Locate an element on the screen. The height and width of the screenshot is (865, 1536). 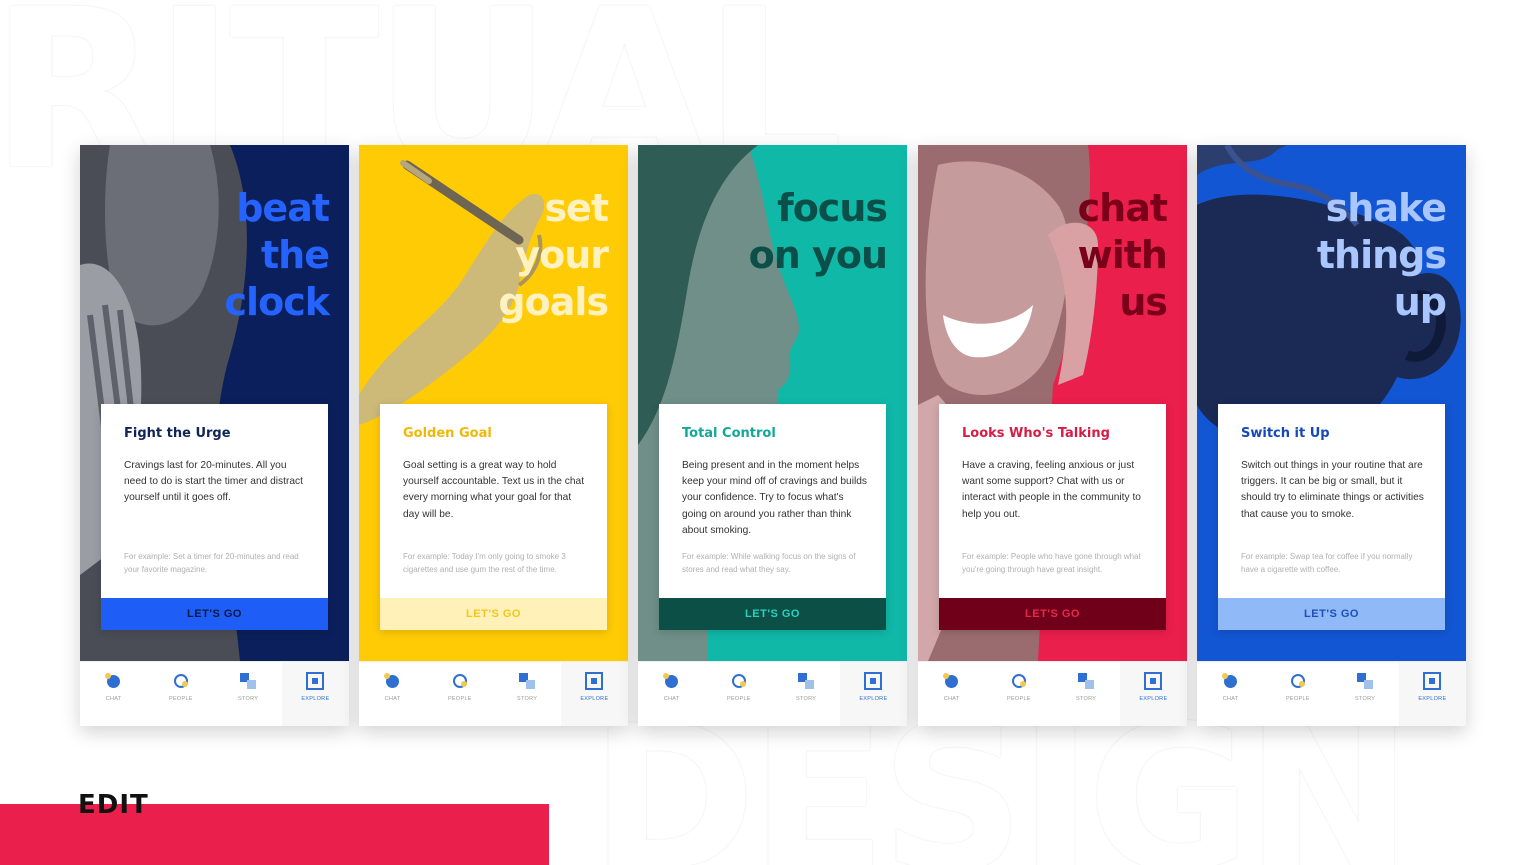
headline-line: up is located at coordinates (1420, 302).